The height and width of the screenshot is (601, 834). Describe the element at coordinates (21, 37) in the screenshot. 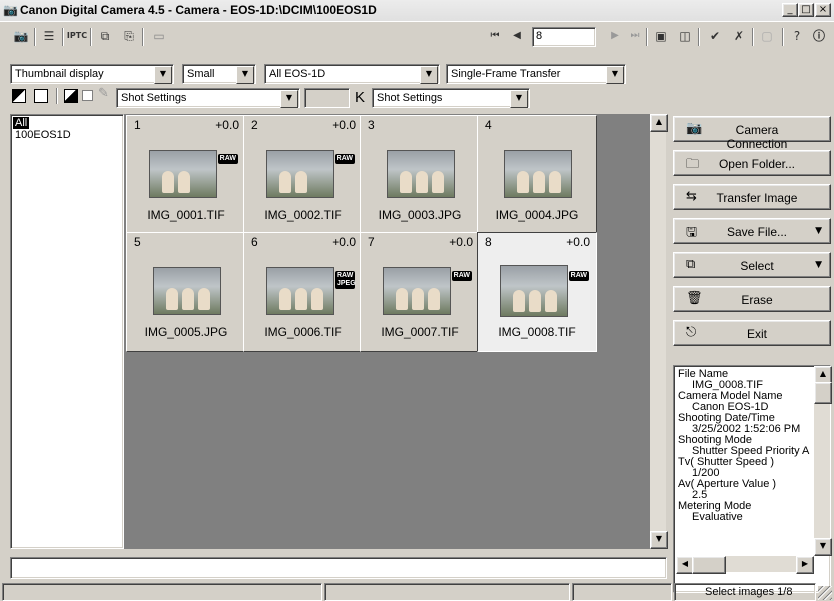

I see `camera-settings-icon: 📷` at that location.